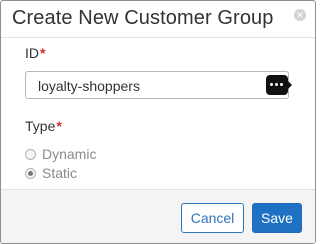  Describe the element at coordinates (59, 126) in the screenshot. I see `type-required-mark: *` at that location.